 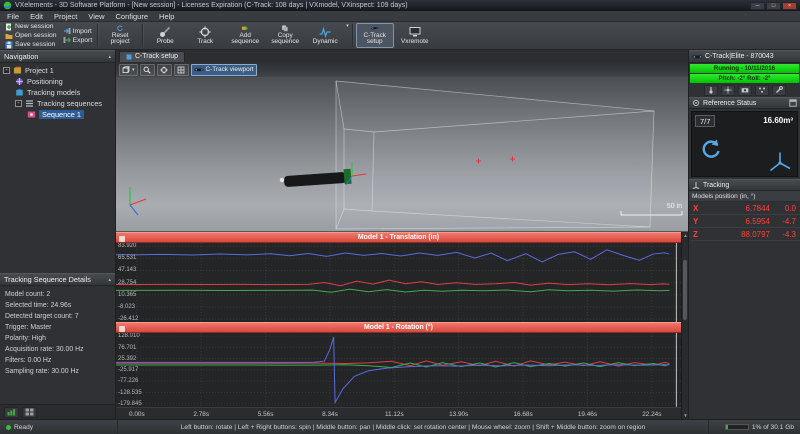 What do you see at coordinates (36, 16) in the screenshot?
I see `menu-edit: Edit` at bounding box center [36, 16].